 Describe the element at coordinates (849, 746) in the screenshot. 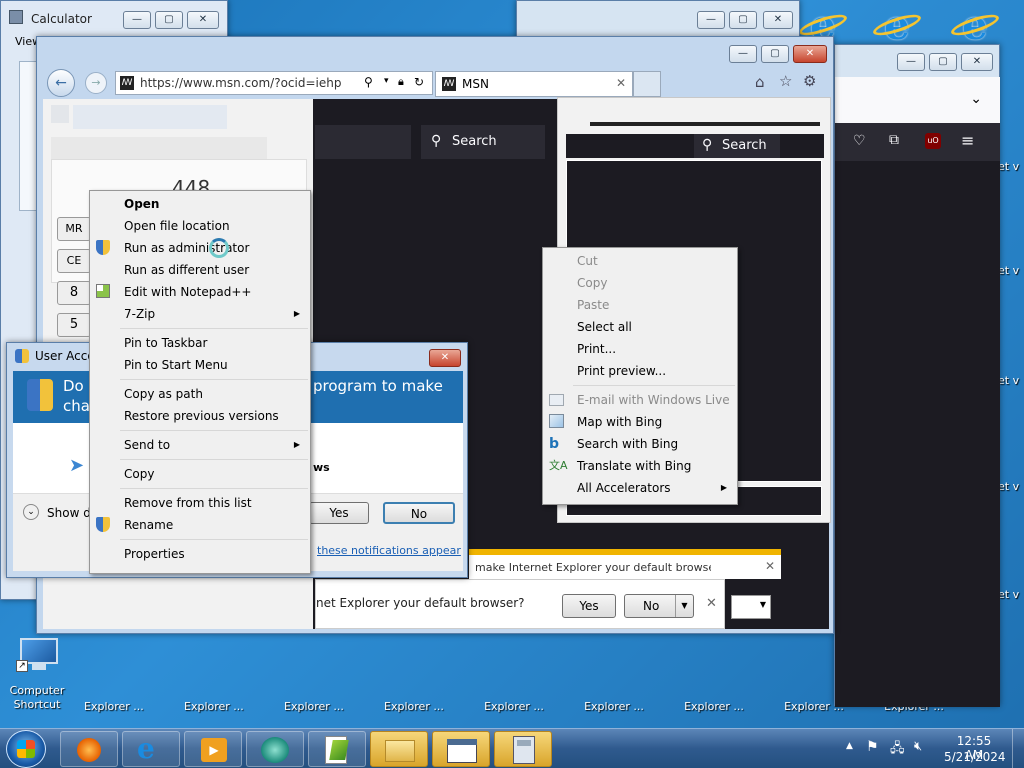

I see `show-hidden-icons-icon: ▲` at that location.